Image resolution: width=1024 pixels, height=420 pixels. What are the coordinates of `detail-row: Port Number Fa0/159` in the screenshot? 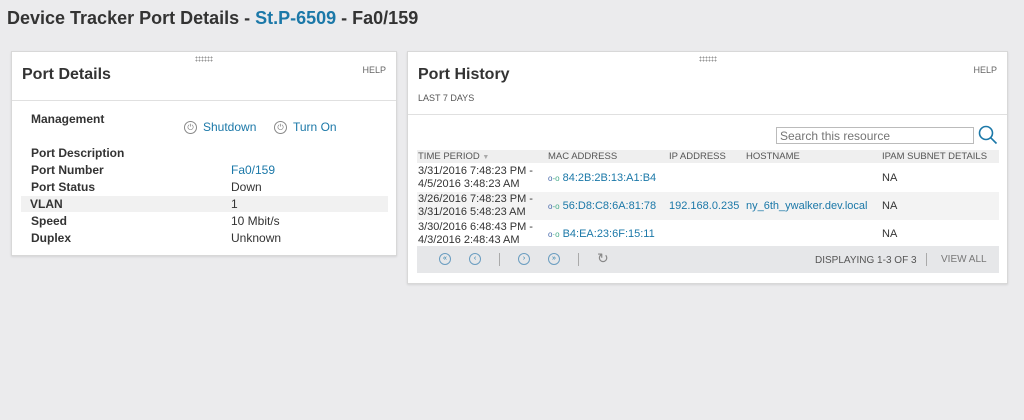 It's located at (204, 170).